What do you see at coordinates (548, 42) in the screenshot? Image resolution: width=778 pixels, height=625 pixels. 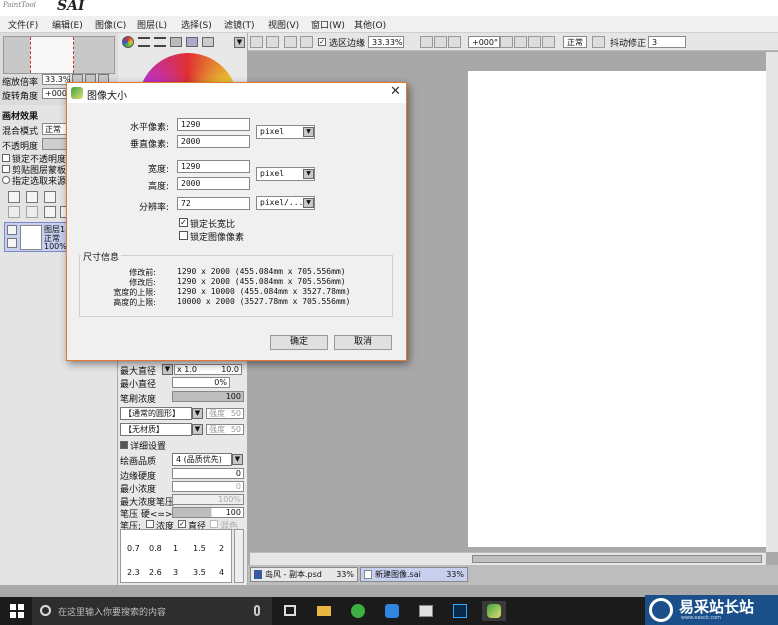 I see `flip-view-icon` at bounding box center [548, 42].